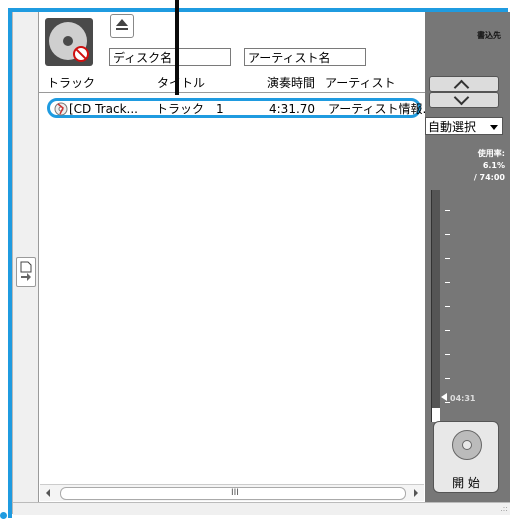 The image size is (510, 526). I want to click on status-bar: .::, so click(261, 508).